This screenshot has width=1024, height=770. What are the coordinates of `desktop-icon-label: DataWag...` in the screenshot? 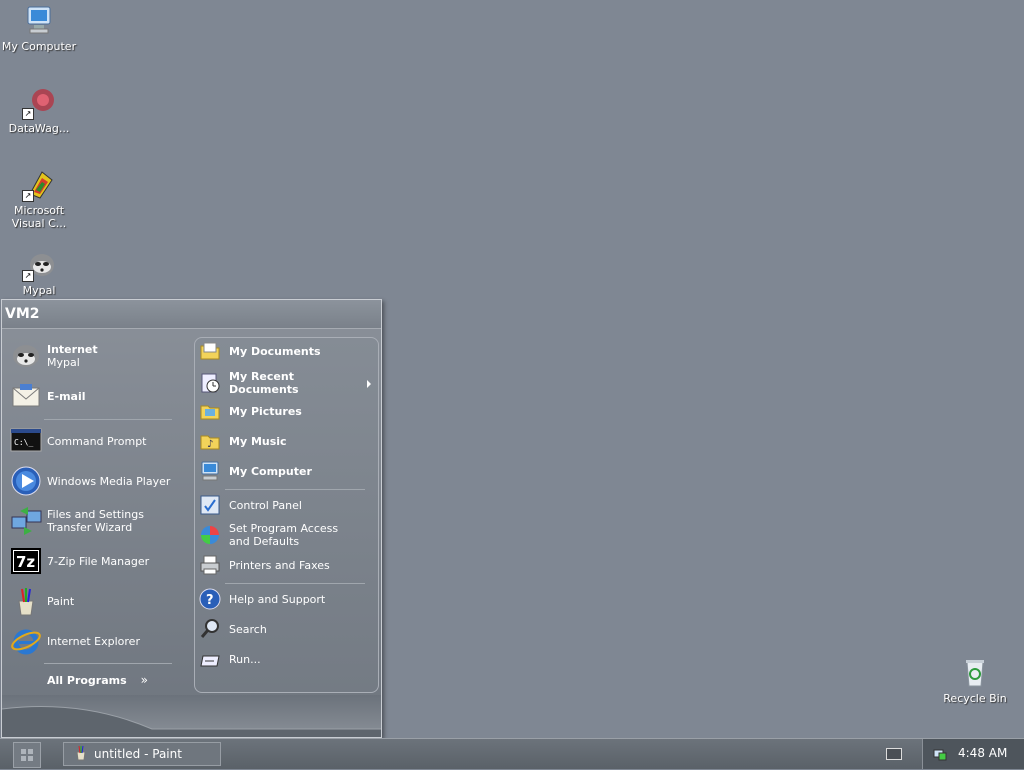 It's located at (39, 128).